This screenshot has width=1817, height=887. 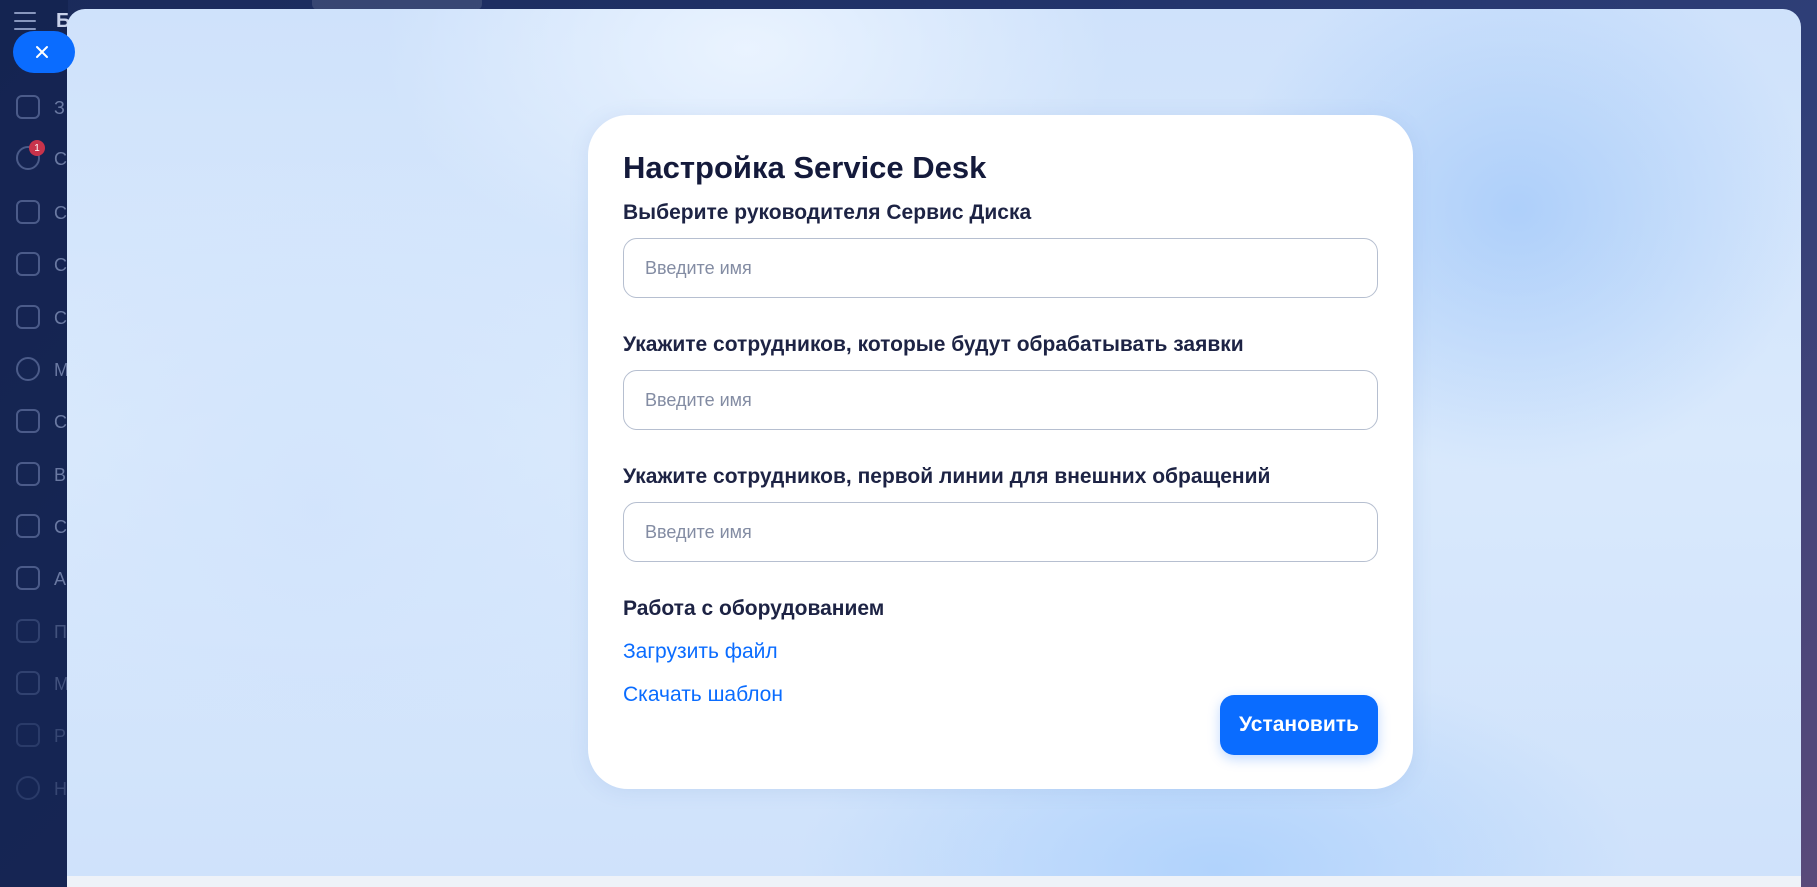 What do you see at coordinates (41, 264) in the screenshot?
I see `sidebar-item-calendar: С` at bounding box center [41, 264].